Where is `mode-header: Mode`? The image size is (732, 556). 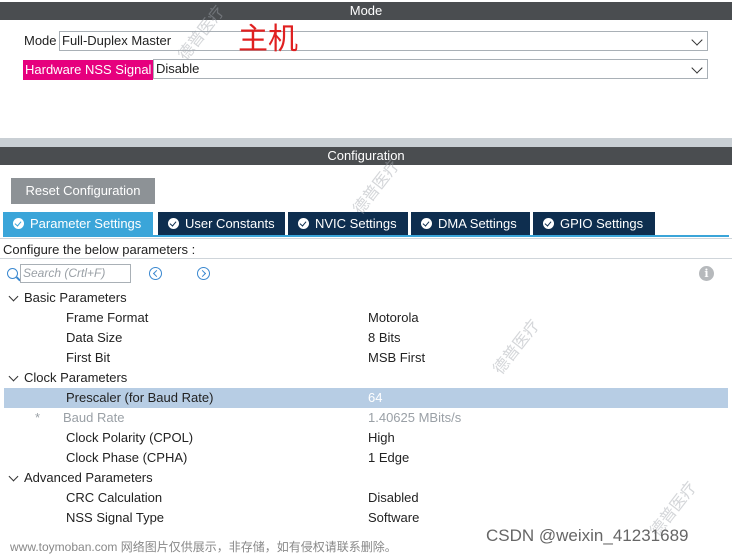
mode-header: Mode is located at coordinates (366, 11).